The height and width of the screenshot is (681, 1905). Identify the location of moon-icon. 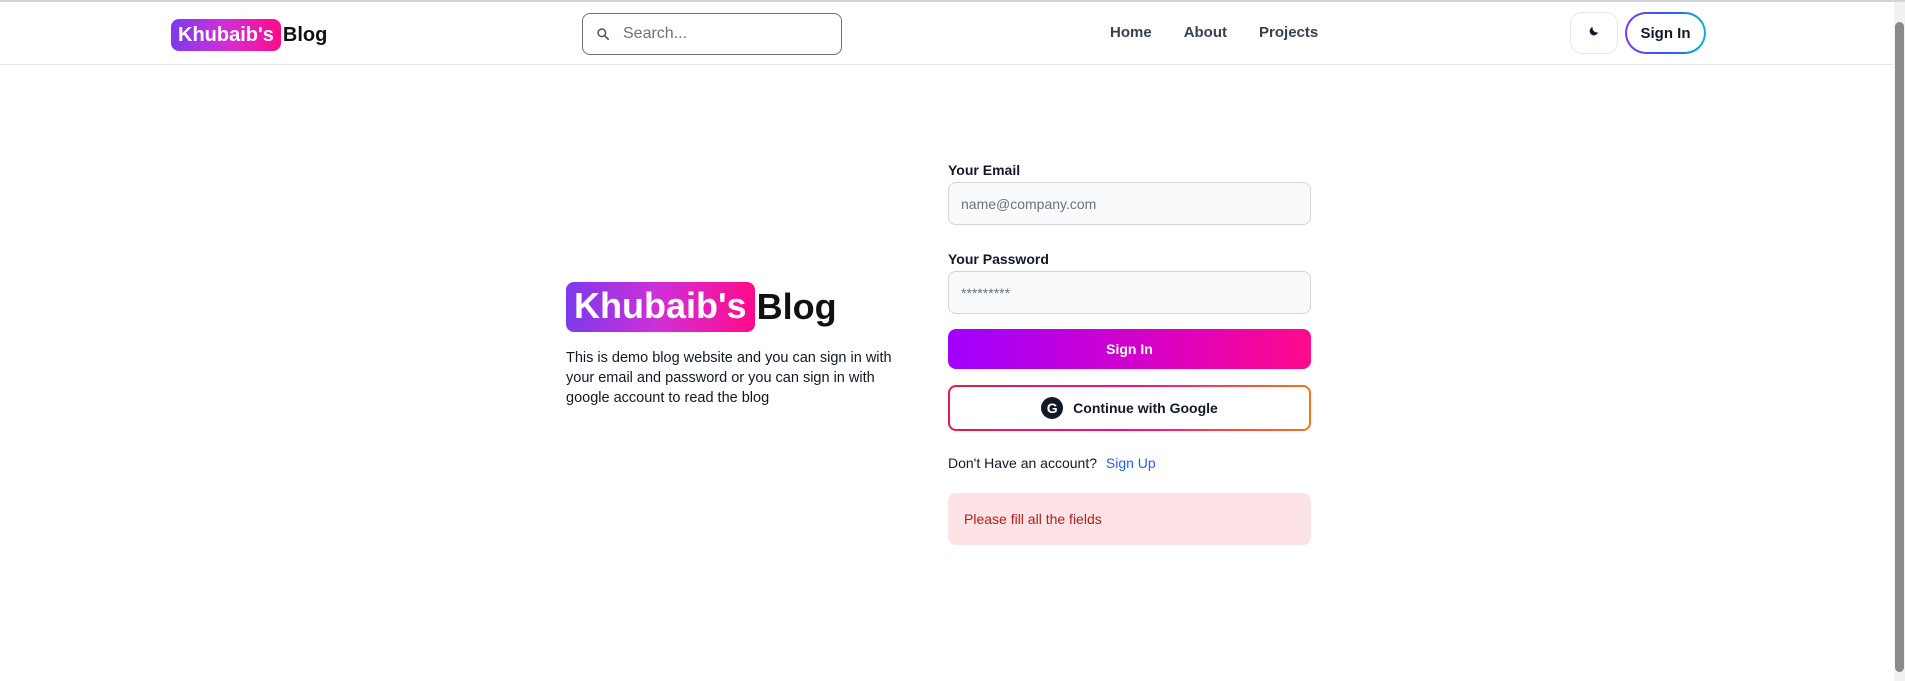
(1594, 33).